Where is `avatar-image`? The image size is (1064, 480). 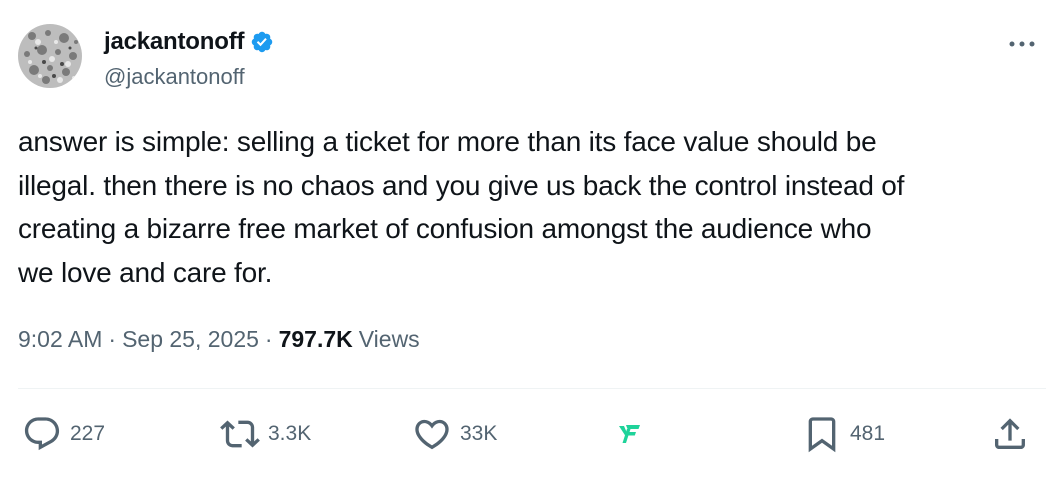 avatar-image is located at coordinates (50, 56).